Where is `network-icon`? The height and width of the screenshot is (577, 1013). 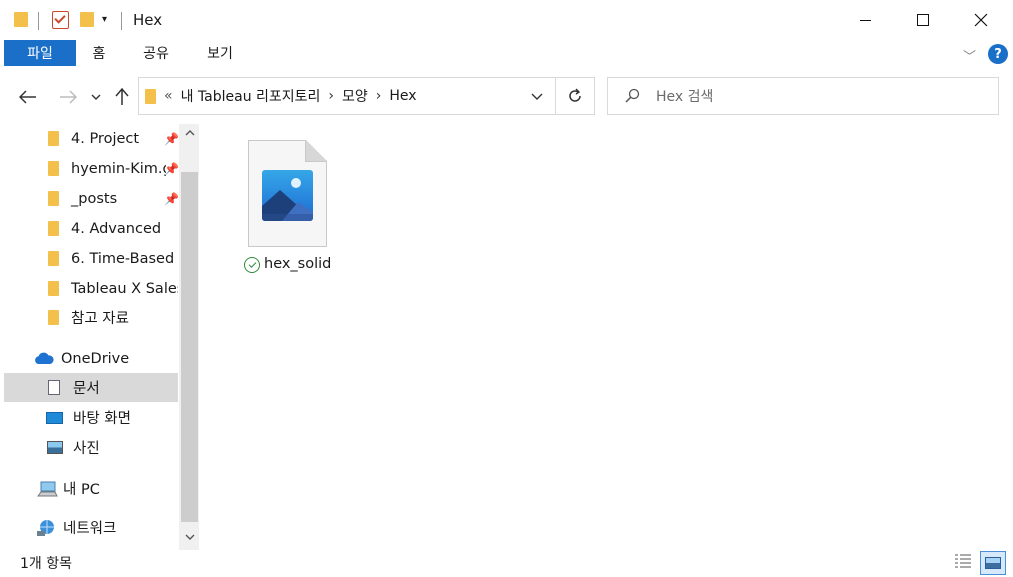 network-icon is located at coordinates (45, 527).